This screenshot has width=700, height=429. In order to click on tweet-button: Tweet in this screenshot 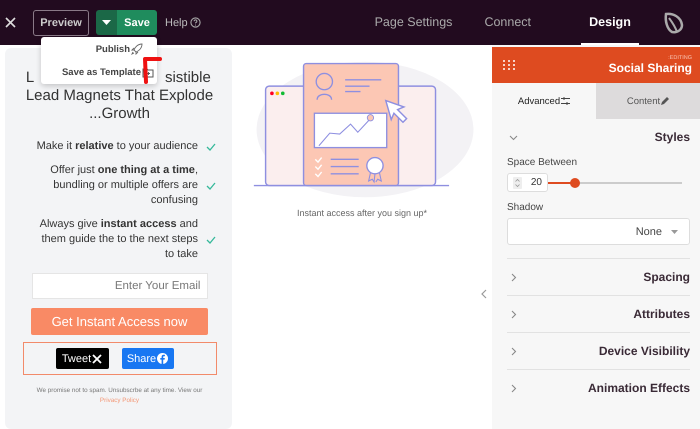, I will do `click(82, 358)`.